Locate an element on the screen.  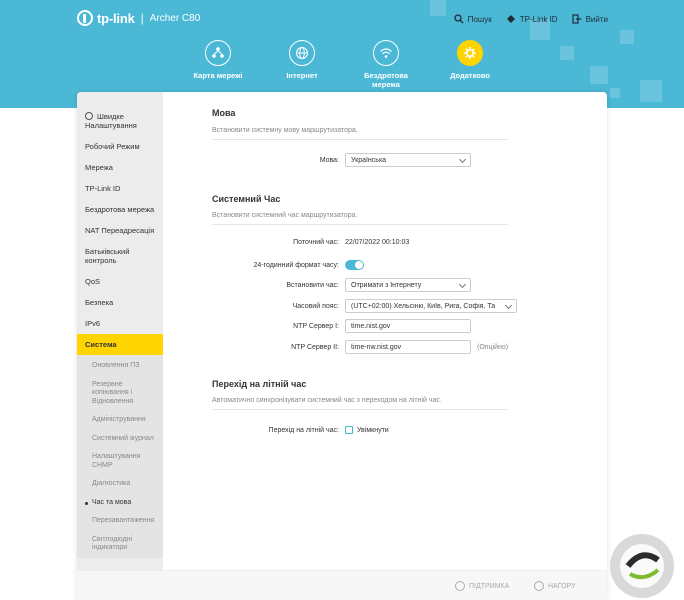
ntp2-label: NTP Сервер II: is located at coordinates (315, 347).